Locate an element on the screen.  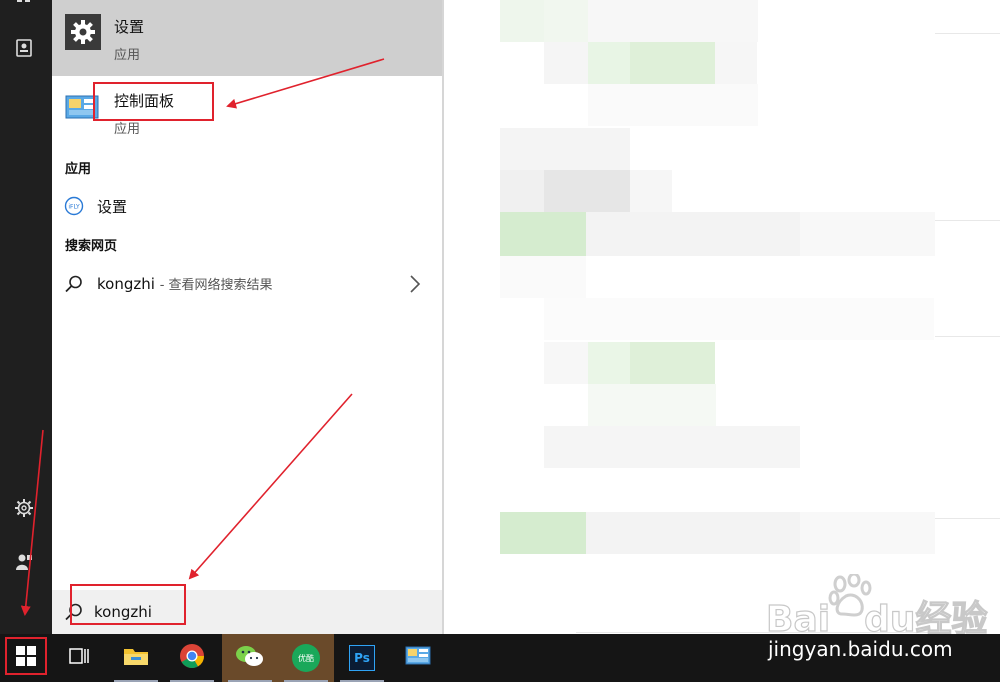
arrow-to-start-button is located at coordinates (32, 522).